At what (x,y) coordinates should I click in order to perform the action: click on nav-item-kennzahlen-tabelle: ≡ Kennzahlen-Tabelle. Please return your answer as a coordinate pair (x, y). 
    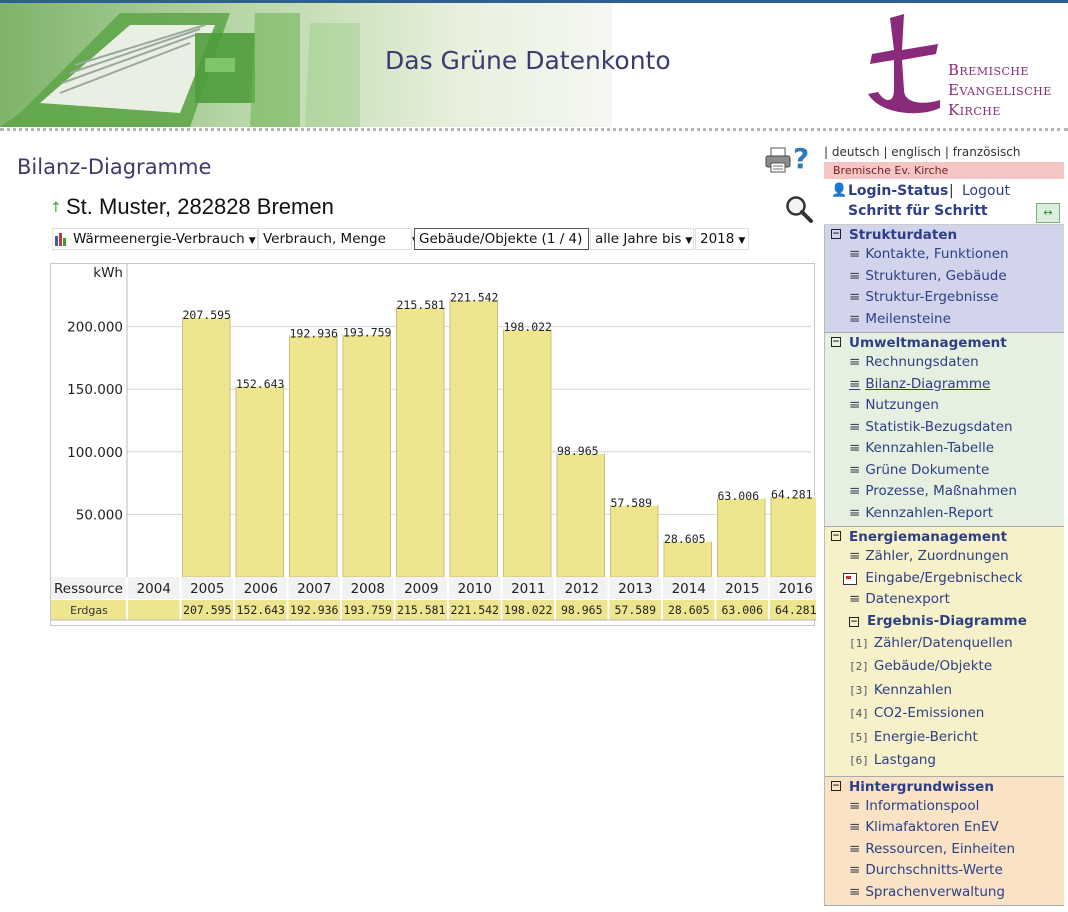
    Looking at the image, I should click on (944, 451).